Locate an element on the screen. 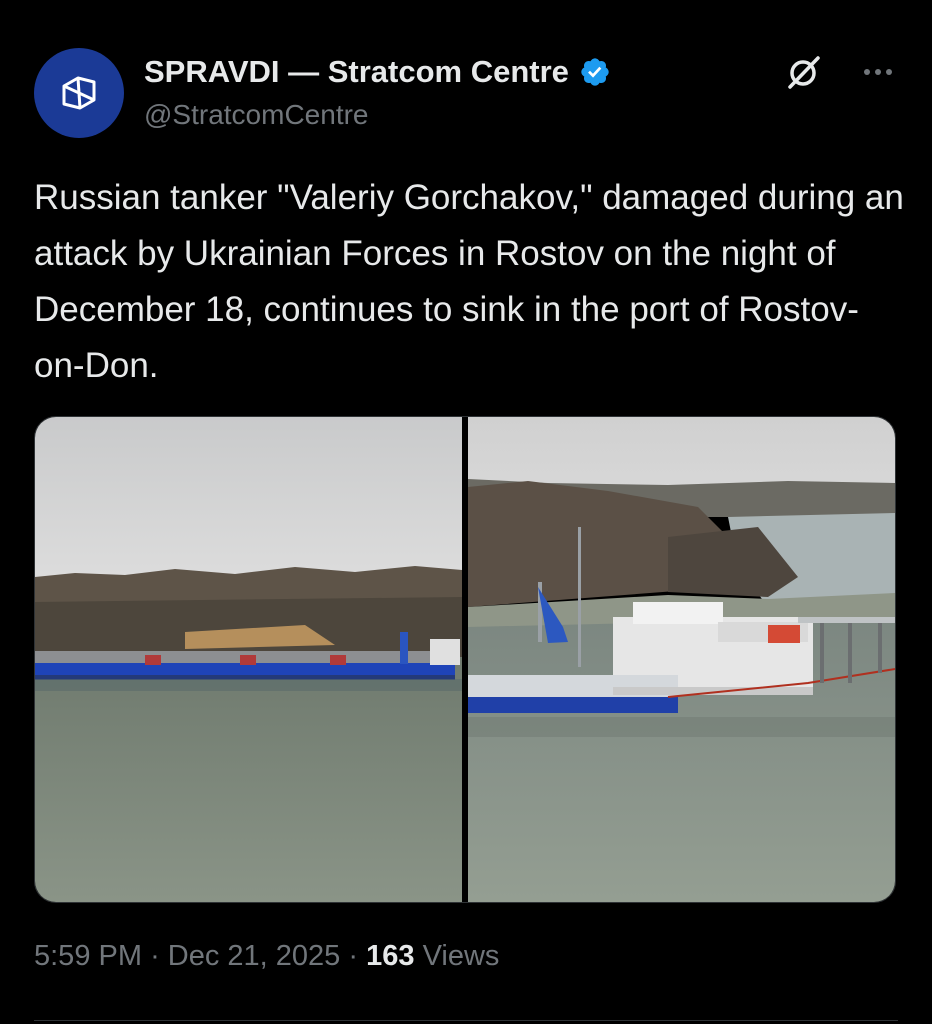  tweet-meta: 5:59 PM · Dec 21, 2025 · 163 Views is located at coordinates (266, 956).